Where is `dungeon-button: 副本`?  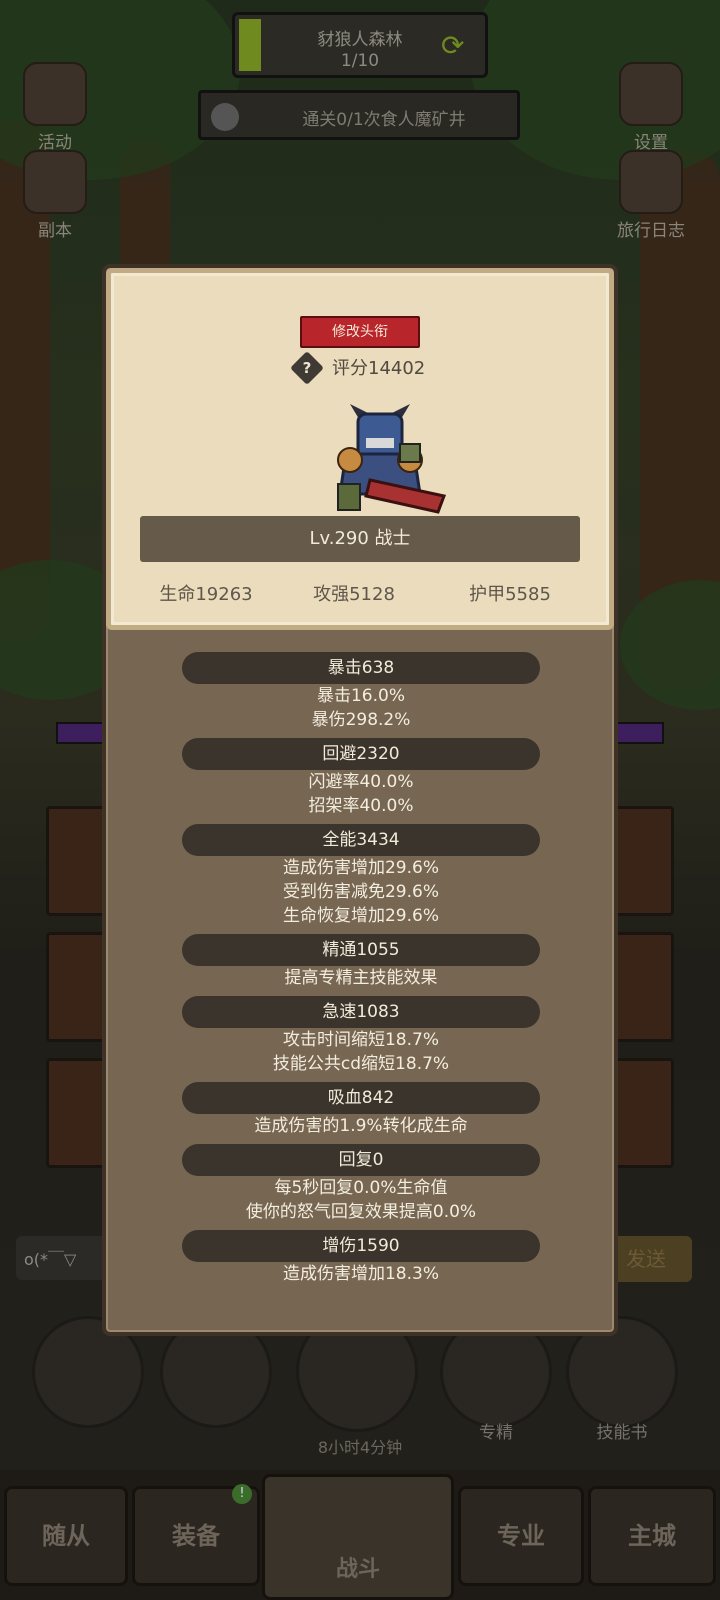 dungeon-button: 副本 is located at coordinates (55, 195).